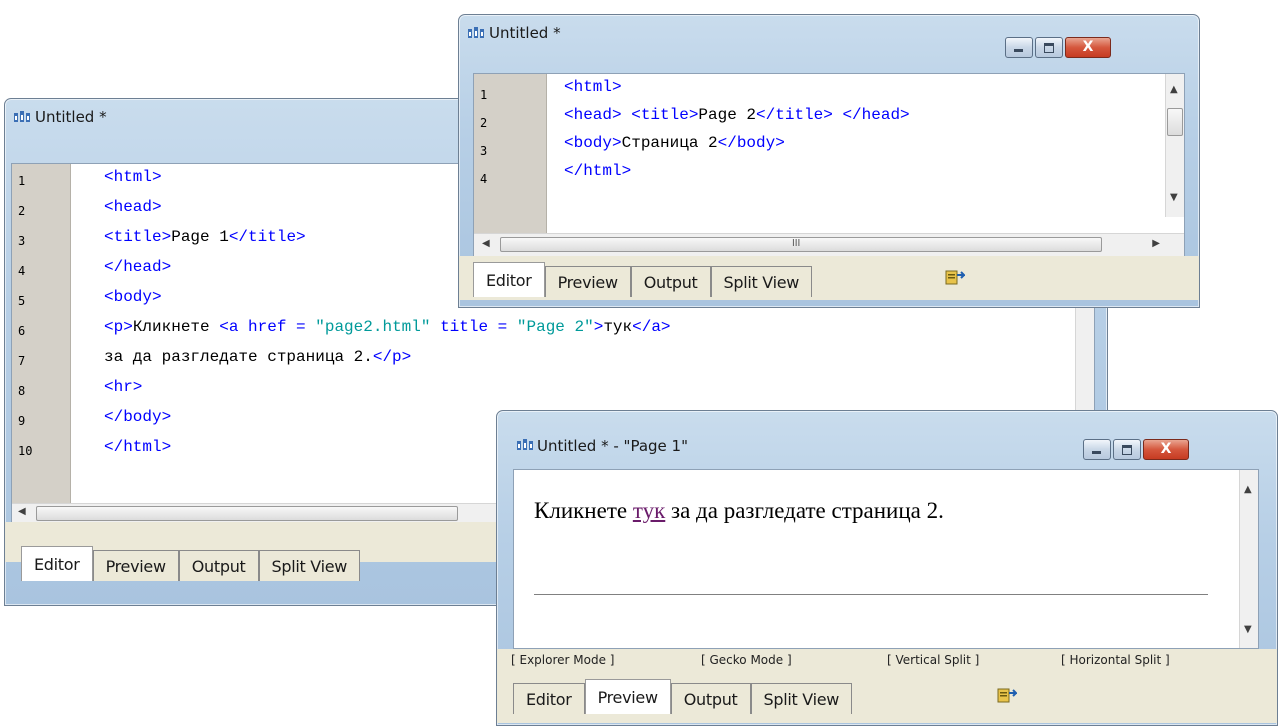 Image resolution: width=1278 pixels, height=726 pixels. I want to click on code-token: </body>, so click(751, 143).